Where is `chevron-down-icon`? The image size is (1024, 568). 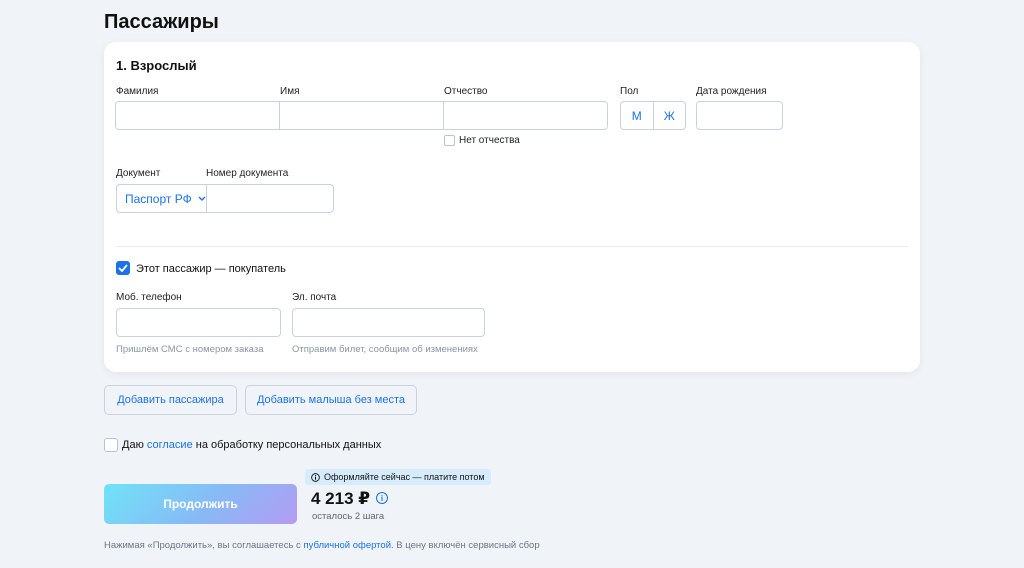 chevron-down-icon is located at coordinates (202, 198).